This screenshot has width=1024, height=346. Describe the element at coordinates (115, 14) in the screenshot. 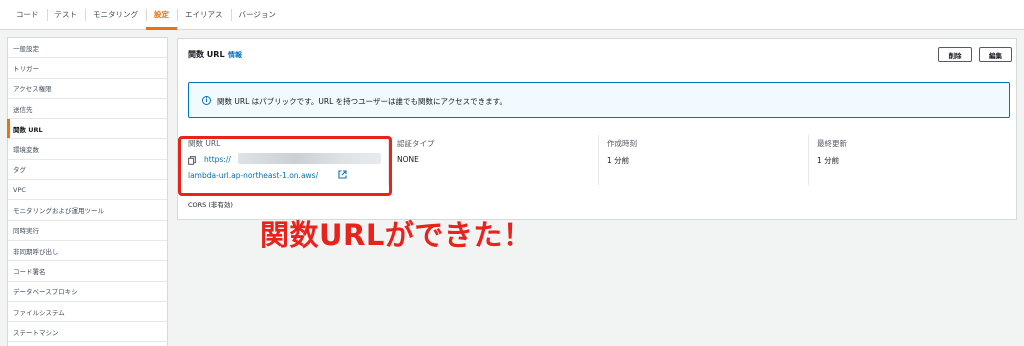

I see `tab-monitoring: モニタリング` at that location.